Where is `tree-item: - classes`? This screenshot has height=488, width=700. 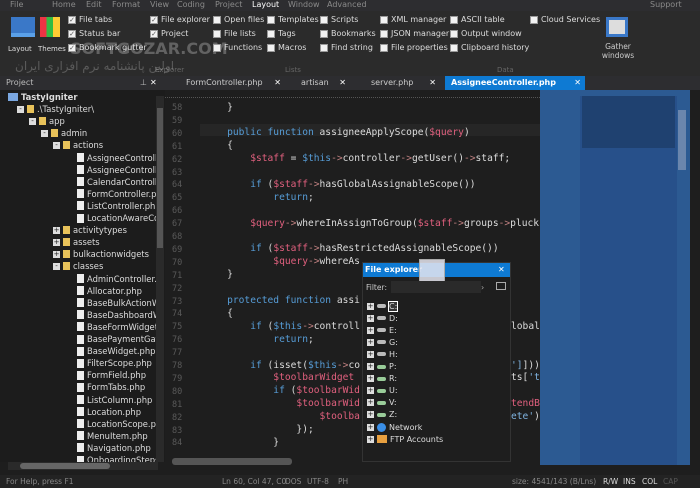
tree-item: - classes is located at coordinates (78, 266).